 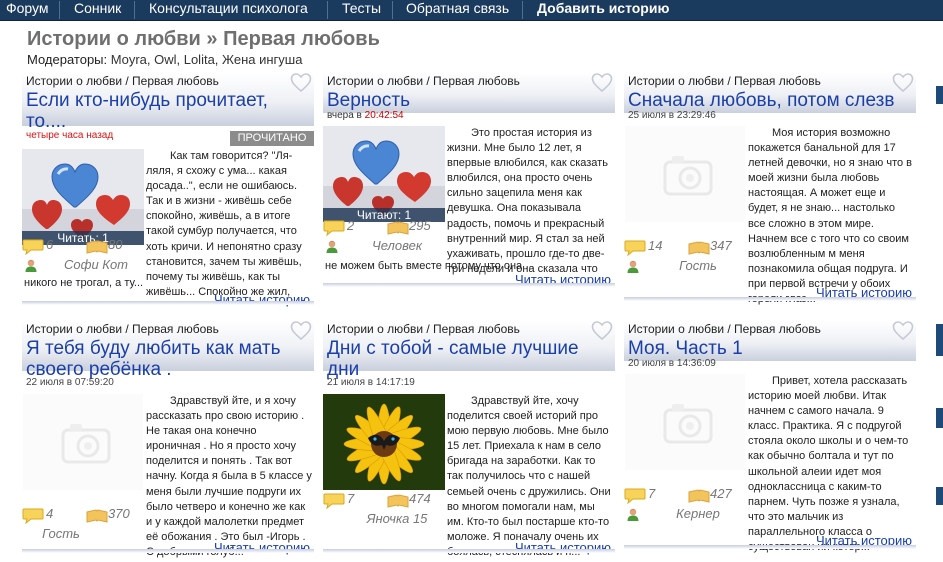 I want to click on story-title: Моя. Часть 1, so click(x=770, y=348).